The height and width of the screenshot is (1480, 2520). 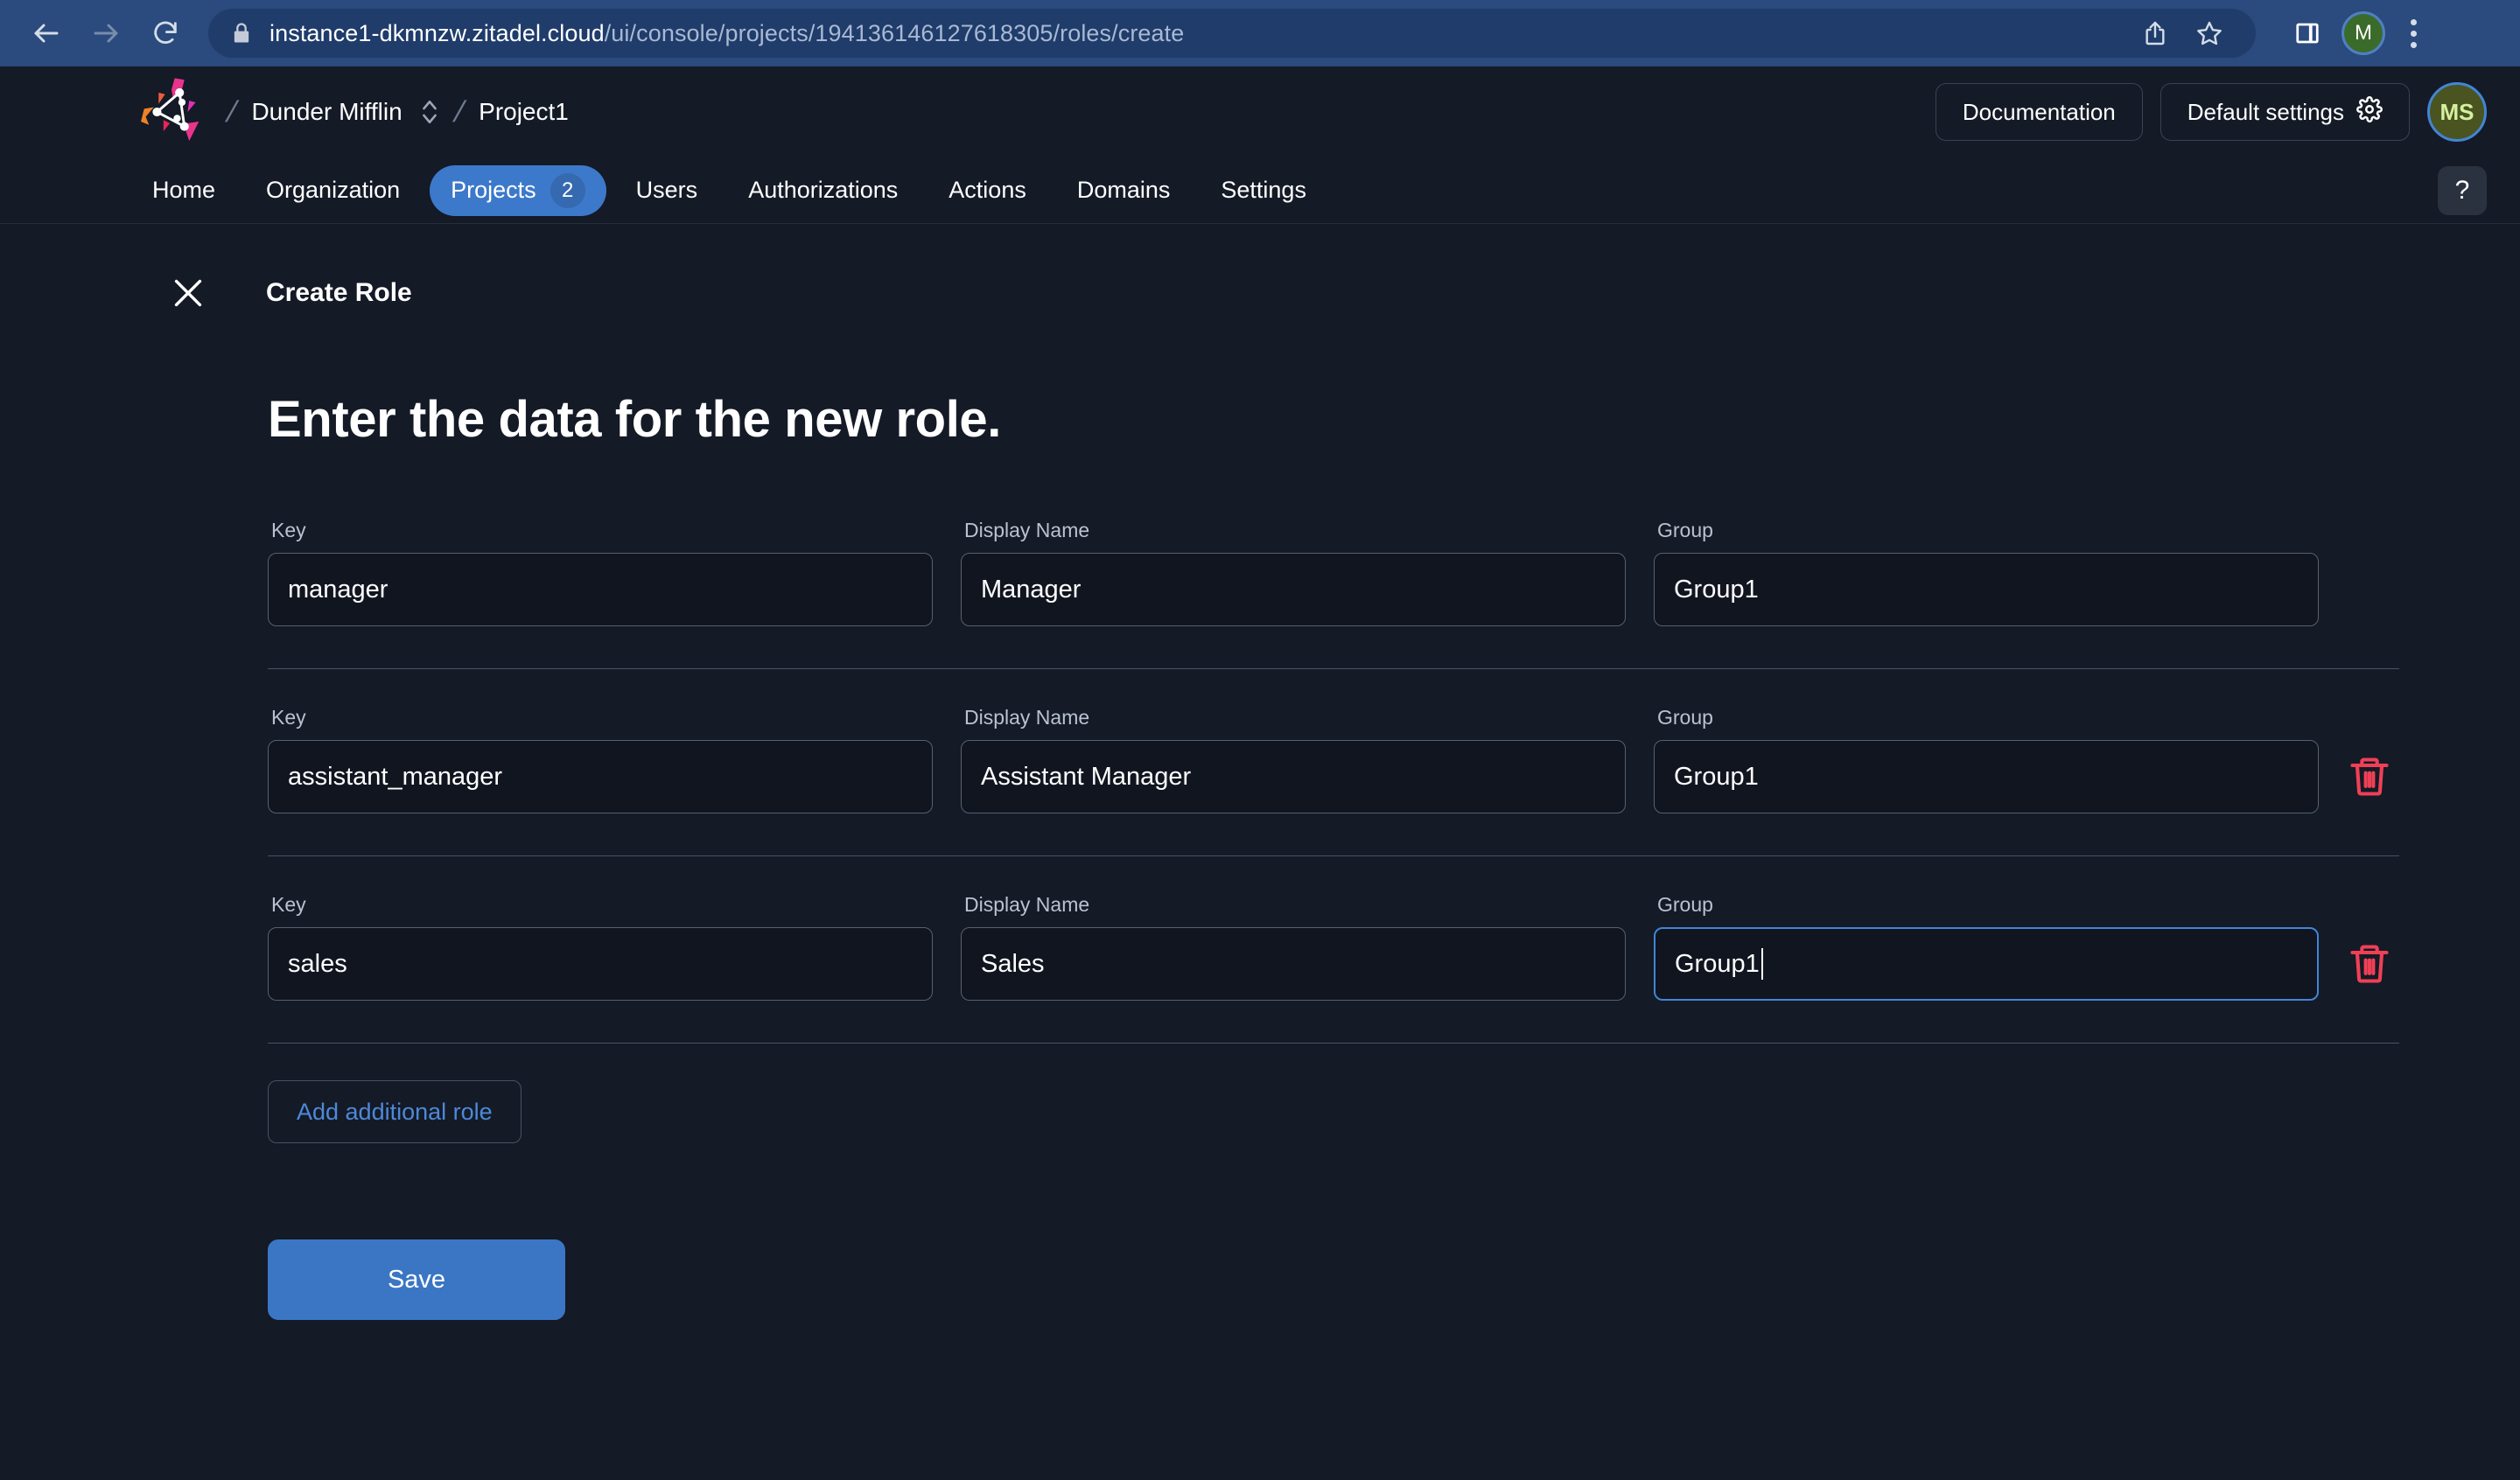 I want to click on lock-icon, so click(x=241, y=33).